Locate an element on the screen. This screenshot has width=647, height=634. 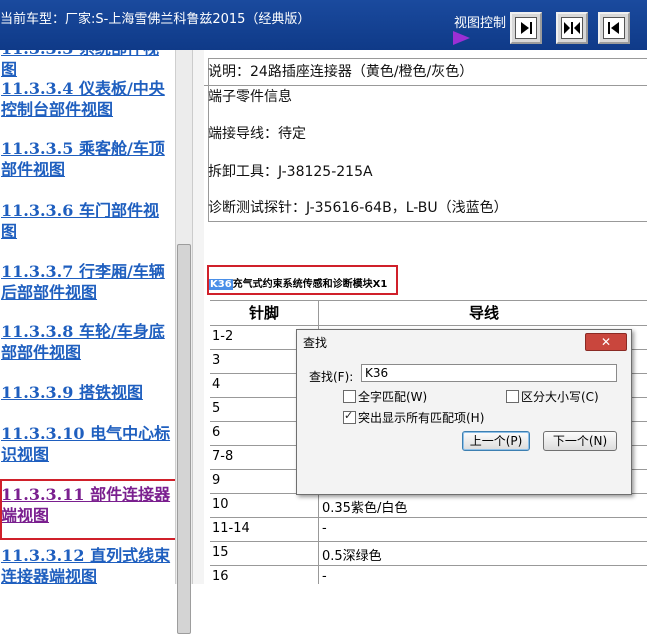
pin-table-header: 针脚 导线 is located at coordinates (428, 312).